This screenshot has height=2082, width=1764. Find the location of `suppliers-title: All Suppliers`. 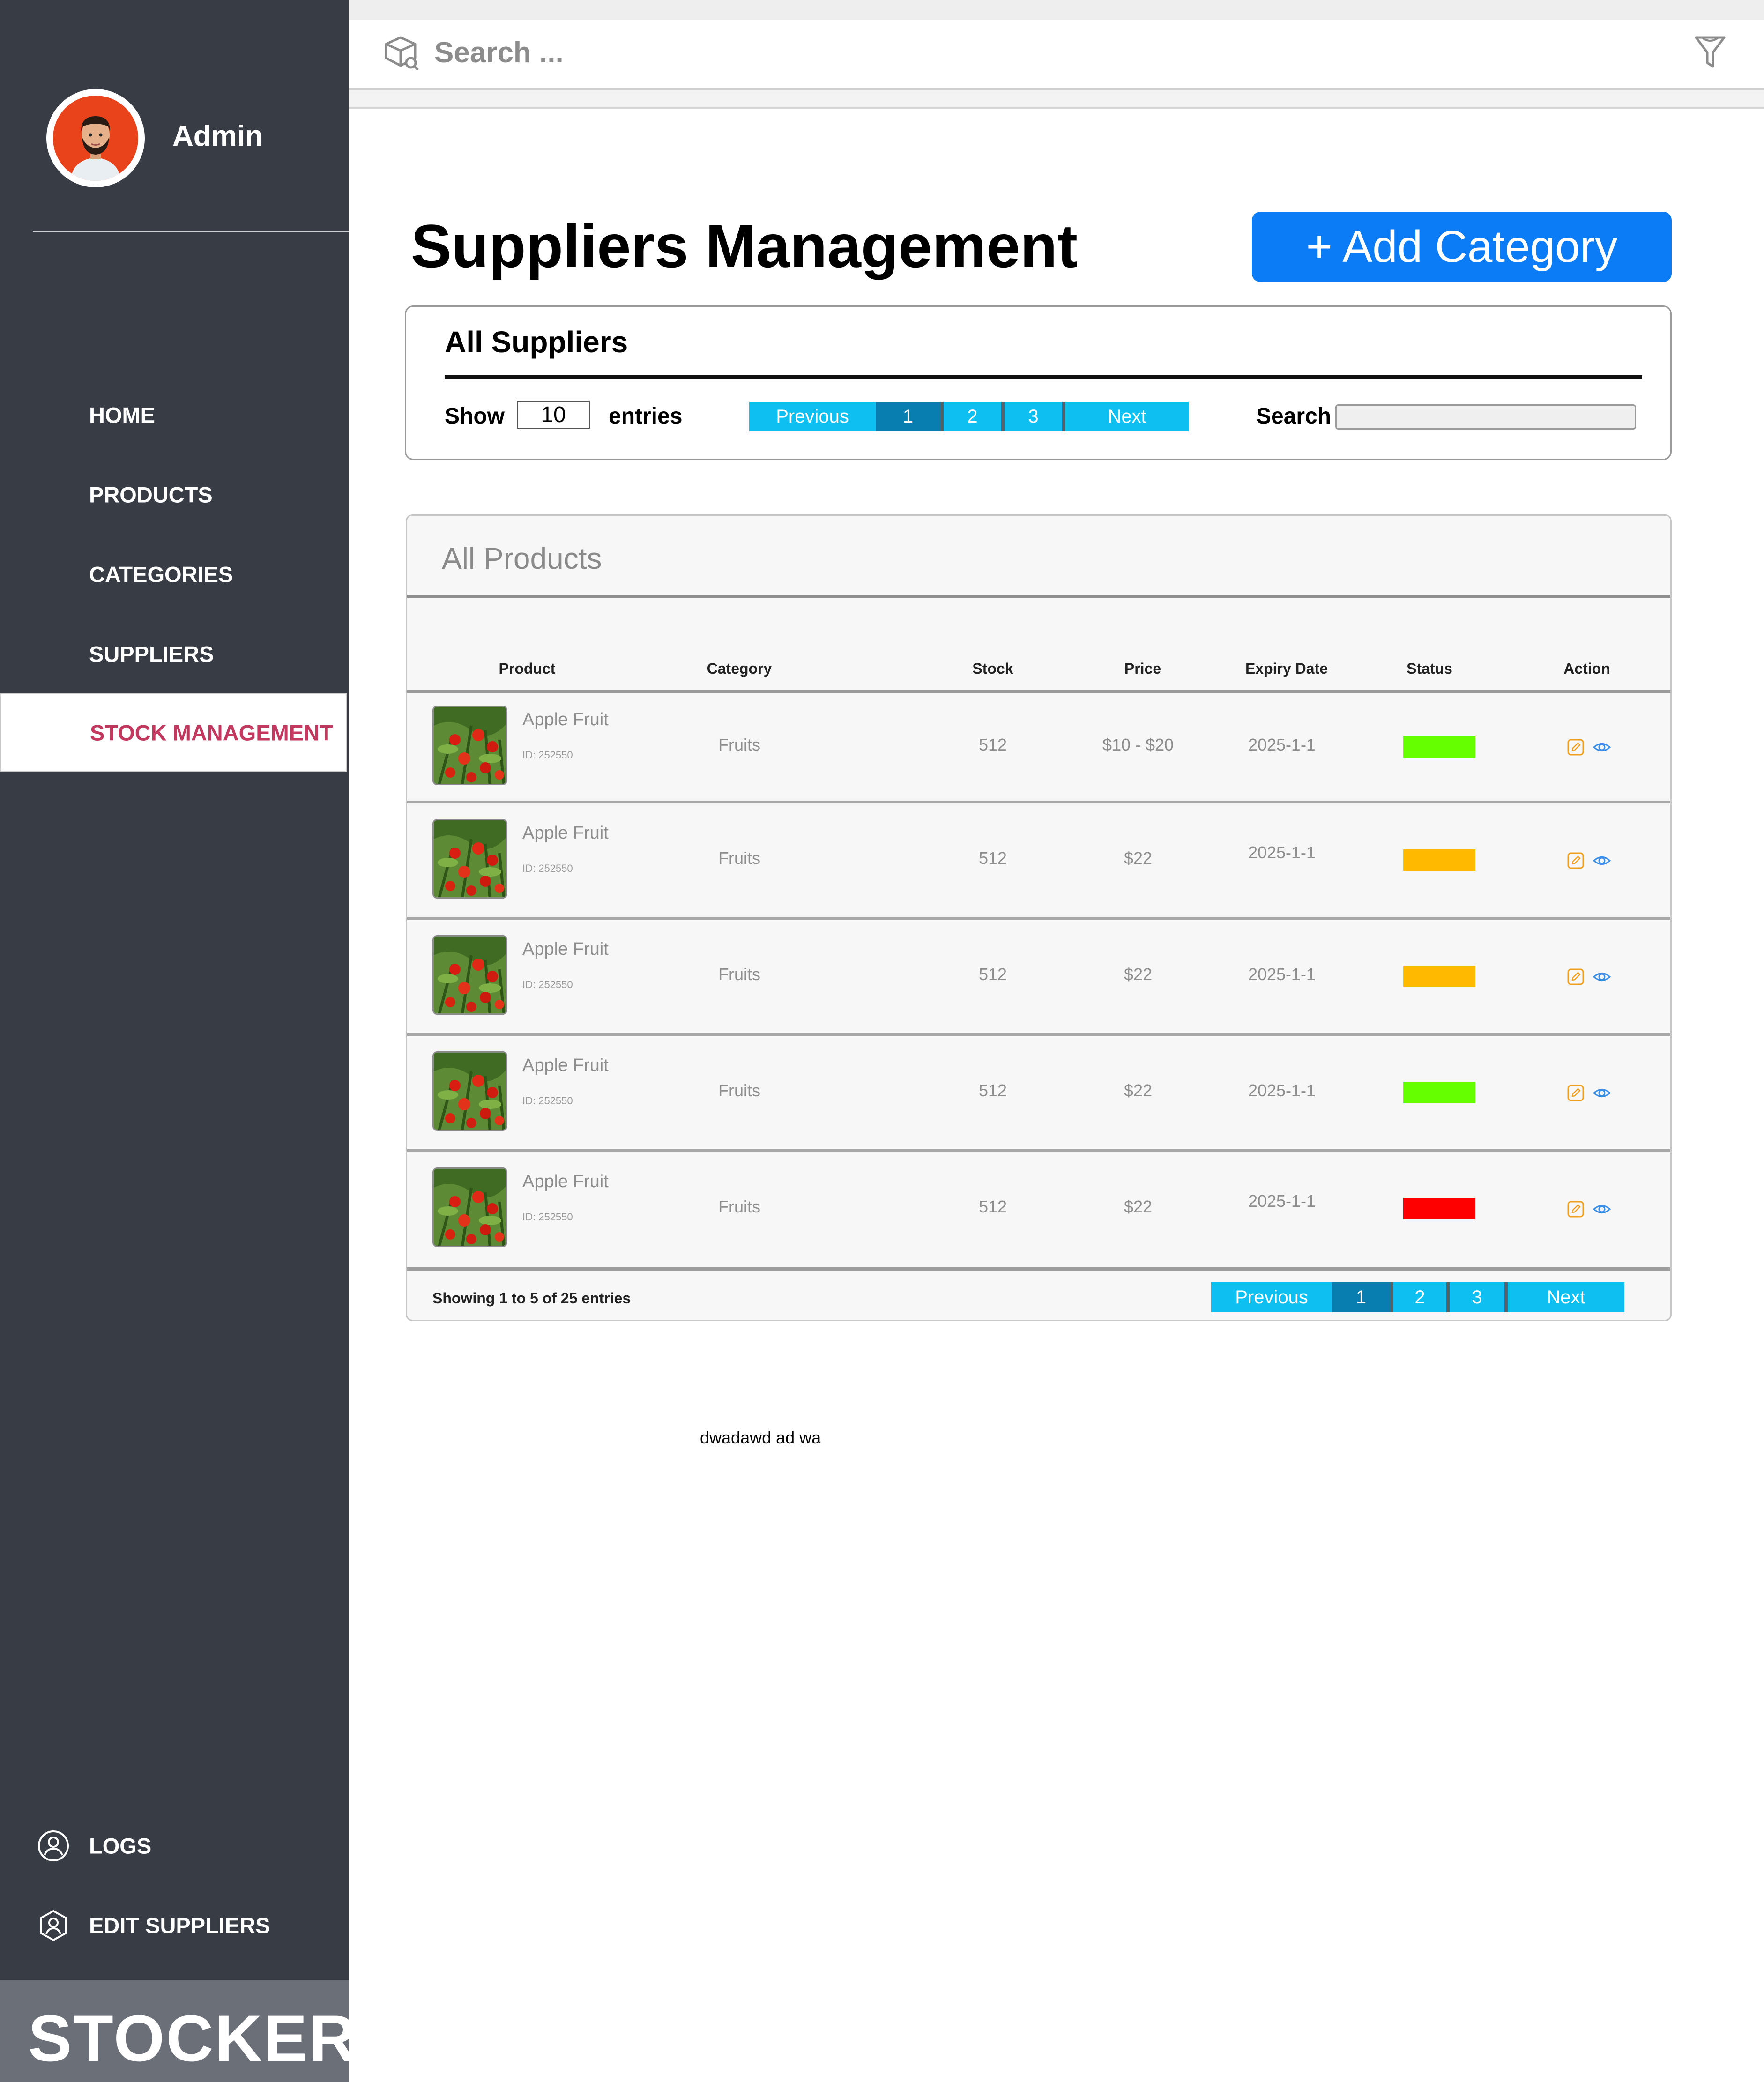

suppliers-title: All Suppliers is located at coordinates (536, 342).